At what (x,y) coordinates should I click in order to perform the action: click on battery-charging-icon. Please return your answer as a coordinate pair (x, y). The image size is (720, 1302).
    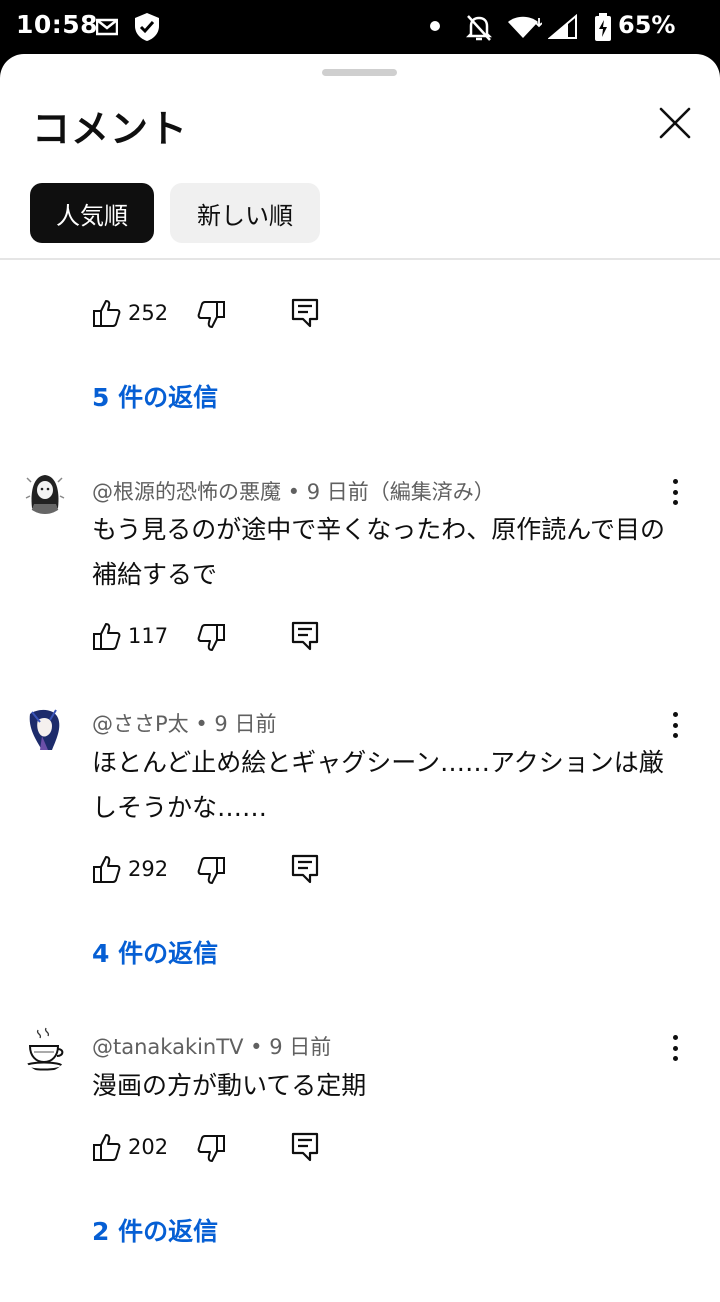
    Looking at the image, I should click on (603, 27).